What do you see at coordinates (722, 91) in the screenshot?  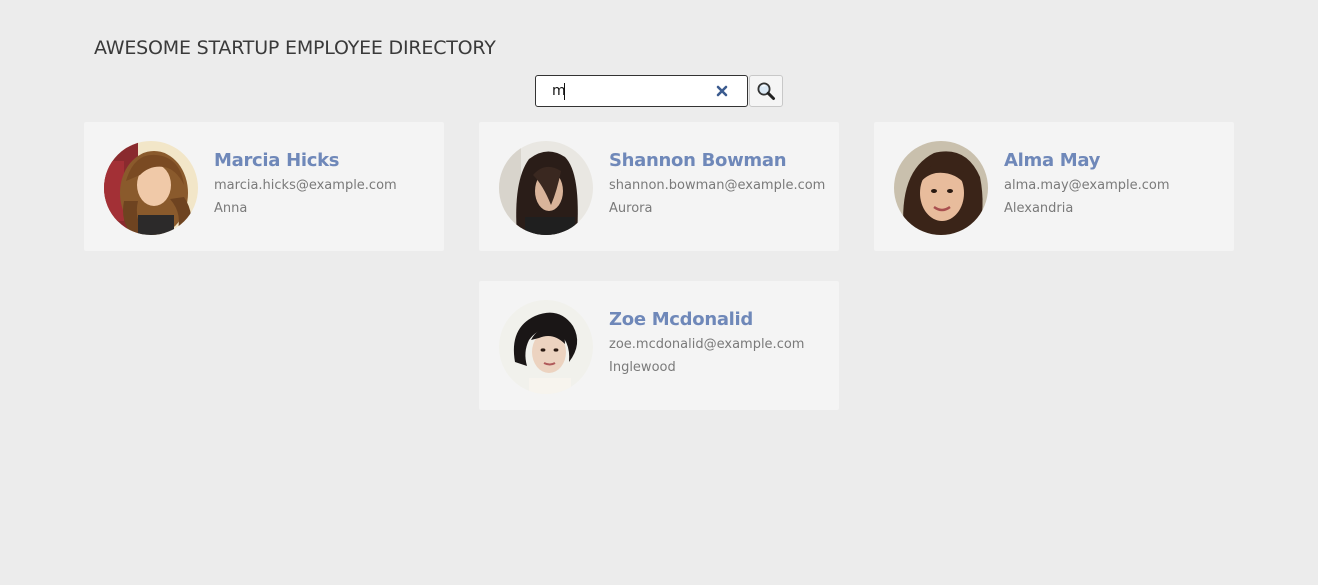 I see `close-icon` at bounding box center [722, 91].